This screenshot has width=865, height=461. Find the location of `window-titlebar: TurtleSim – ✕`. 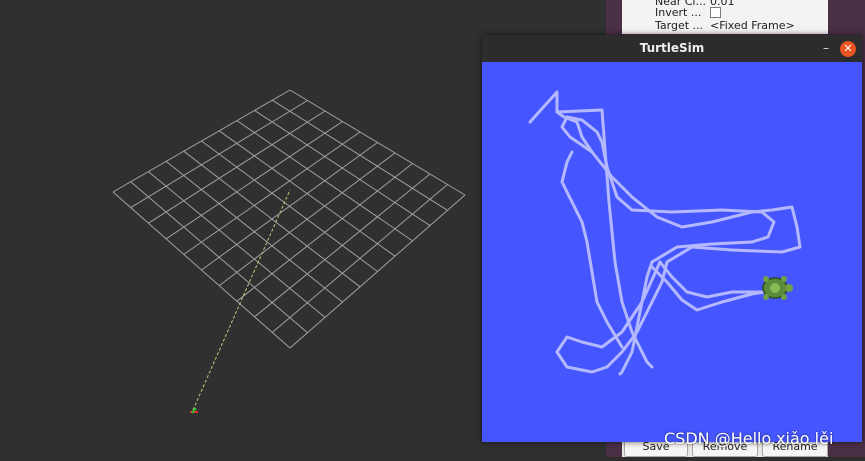

window-titlebar: TurtleSim – ✕ is located at coordinates (672, 48).